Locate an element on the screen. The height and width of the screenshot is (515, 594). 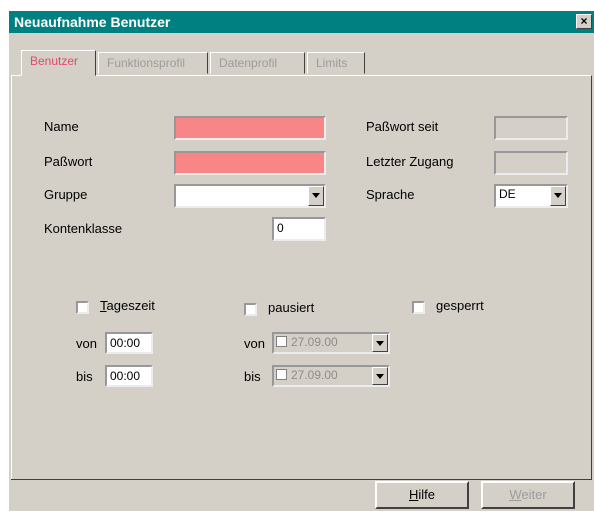
window-title: Neuaufnahme Benutzer is located at coordinates (92, 22).